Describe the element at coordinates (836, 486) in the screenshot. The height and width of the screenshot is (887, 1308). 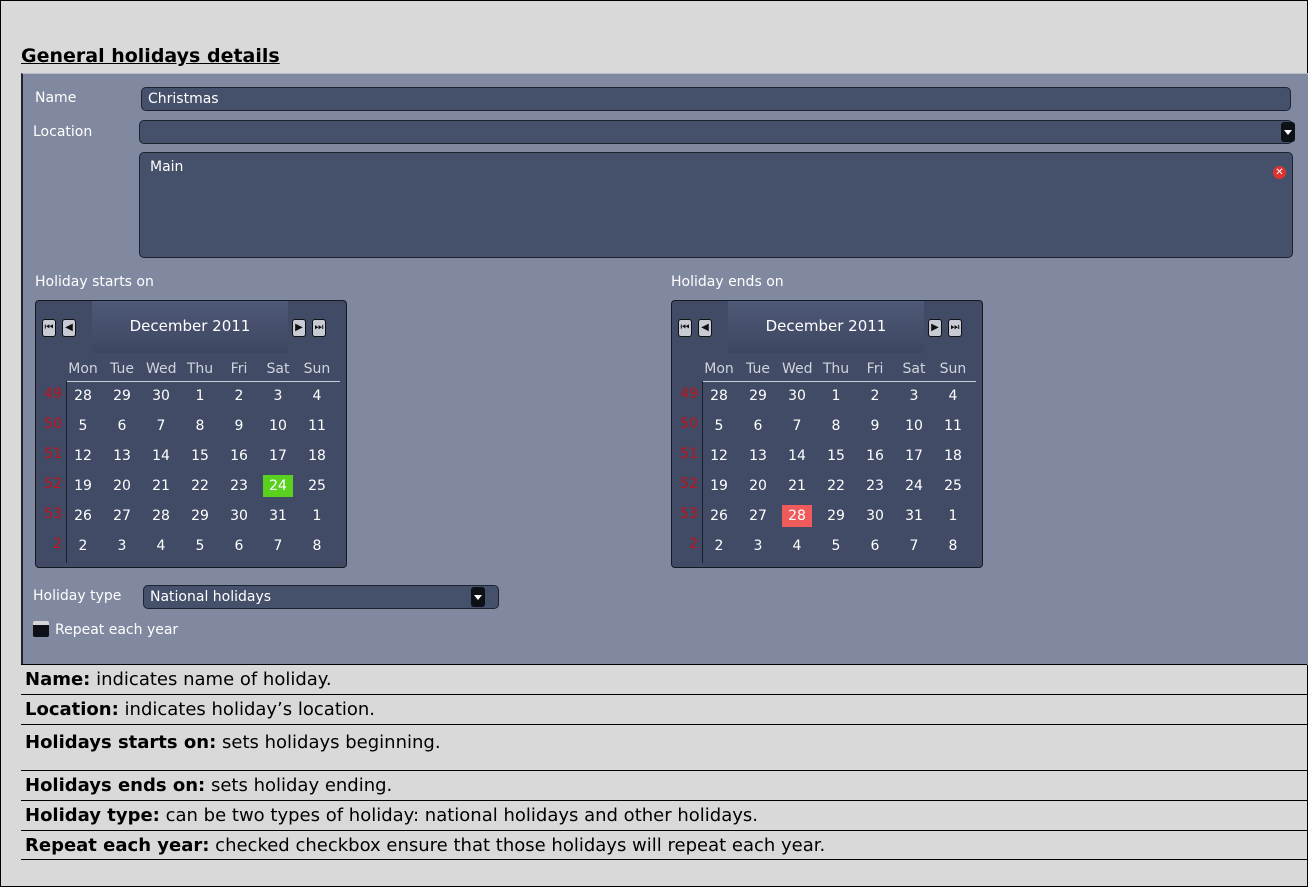
I see `calendar-day: 22` at that location.